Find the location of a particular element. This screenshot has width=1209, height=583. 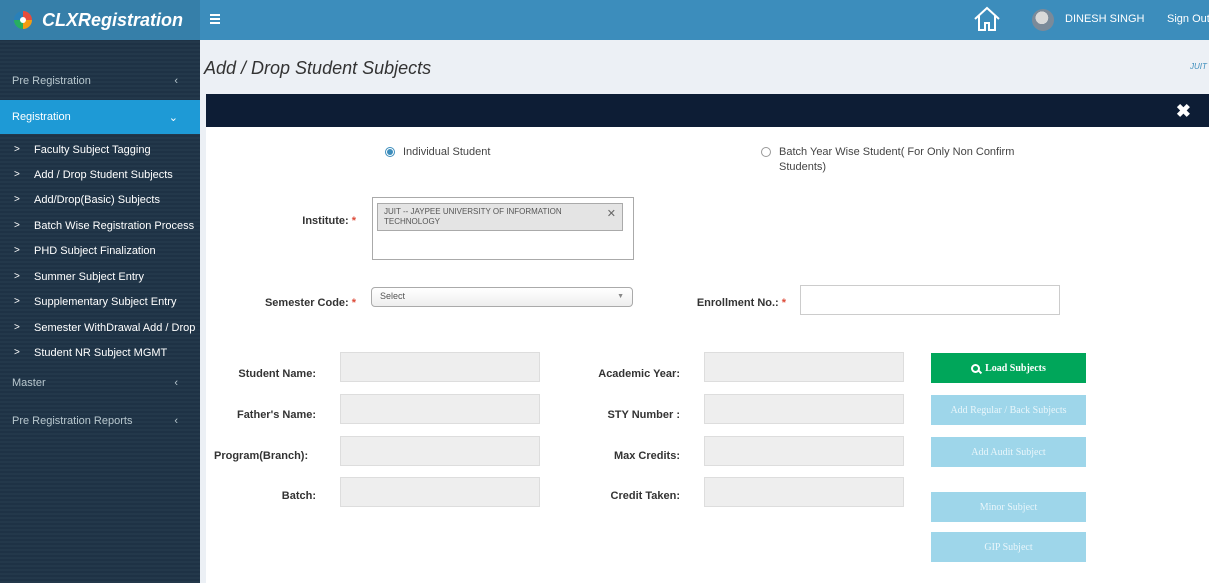

enrollment-input is located at coordinates (930, 300).